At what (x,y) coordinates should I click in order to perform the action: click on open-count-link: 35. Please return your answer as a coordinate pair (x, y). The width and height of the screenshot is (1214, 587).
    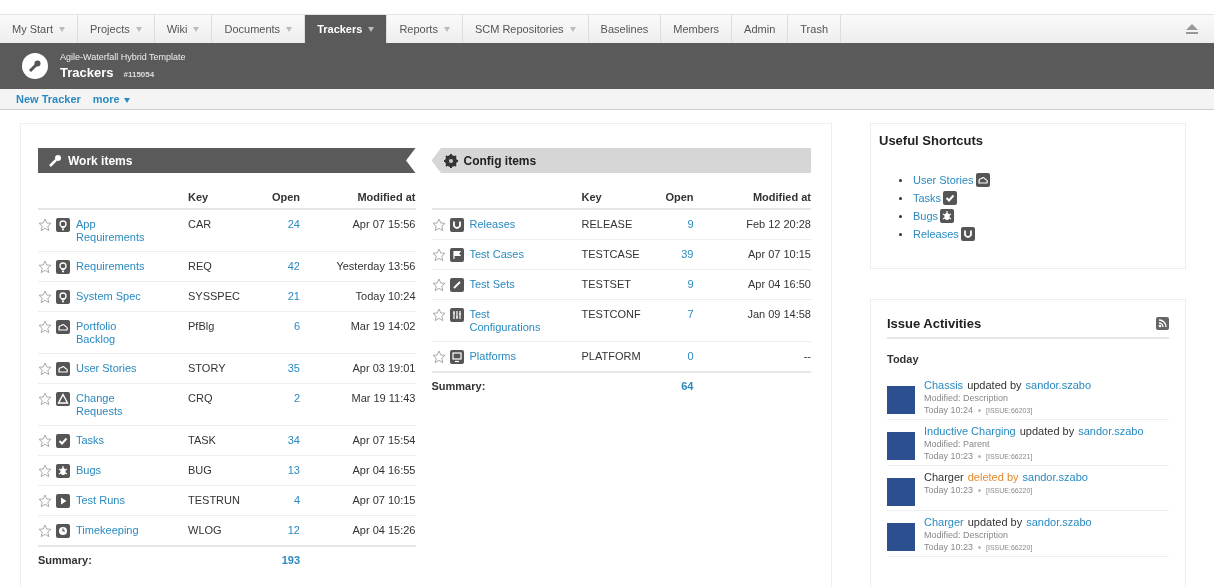
    Looking at the image, I should click on (293, 368).